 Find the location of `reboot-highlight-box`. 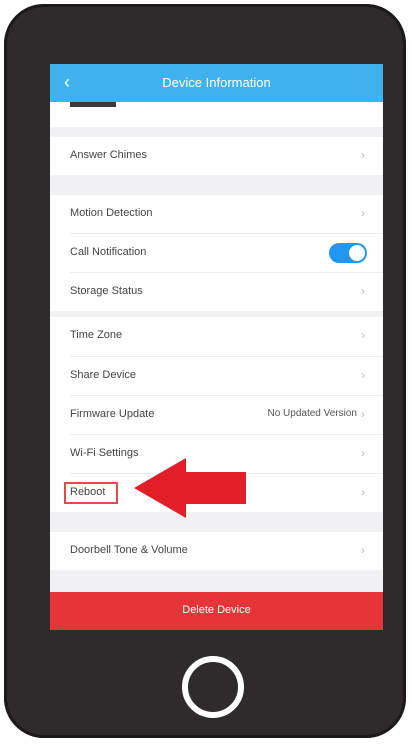

reboot-highlight-box is located at coordinates (91, 493).